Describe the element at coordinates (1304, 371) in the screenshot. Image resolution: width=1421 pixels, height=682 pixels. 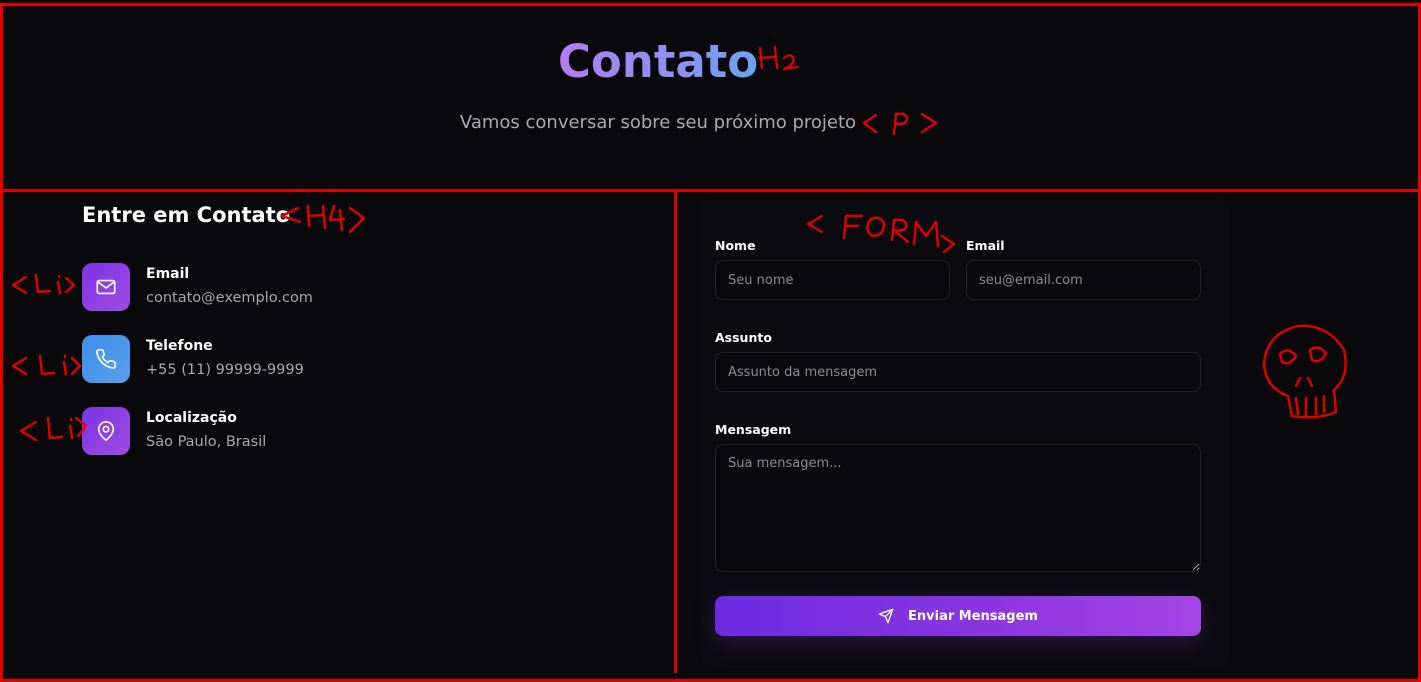
I see `skull-doodle` at that location.